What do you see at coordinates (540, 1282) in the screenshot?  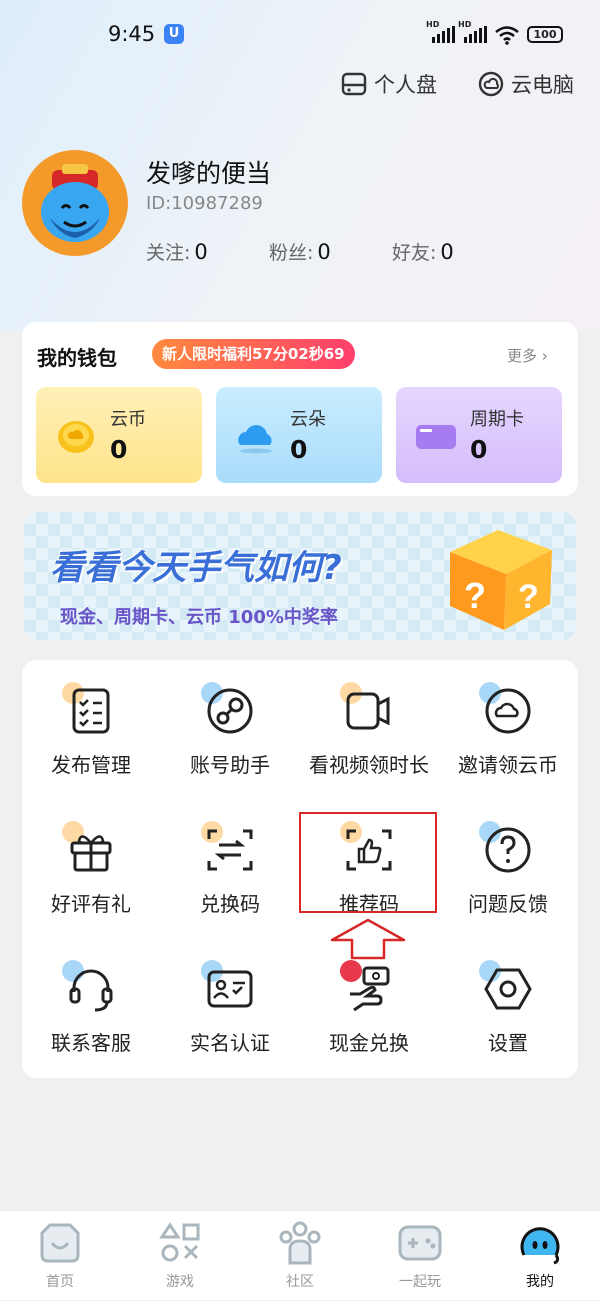 I see `tab-label: 我的` at bounding box center [540, 1282].